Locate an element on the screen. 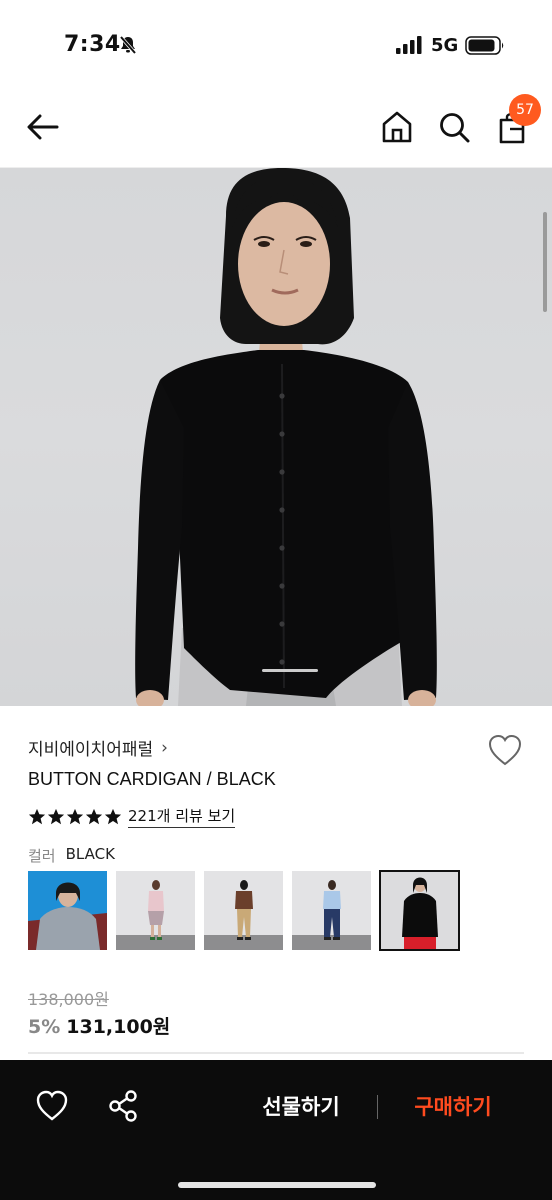 The width and height of the screenshot is (552, 1200). thumb-pink-outfit is located at coordinates (155, 910).